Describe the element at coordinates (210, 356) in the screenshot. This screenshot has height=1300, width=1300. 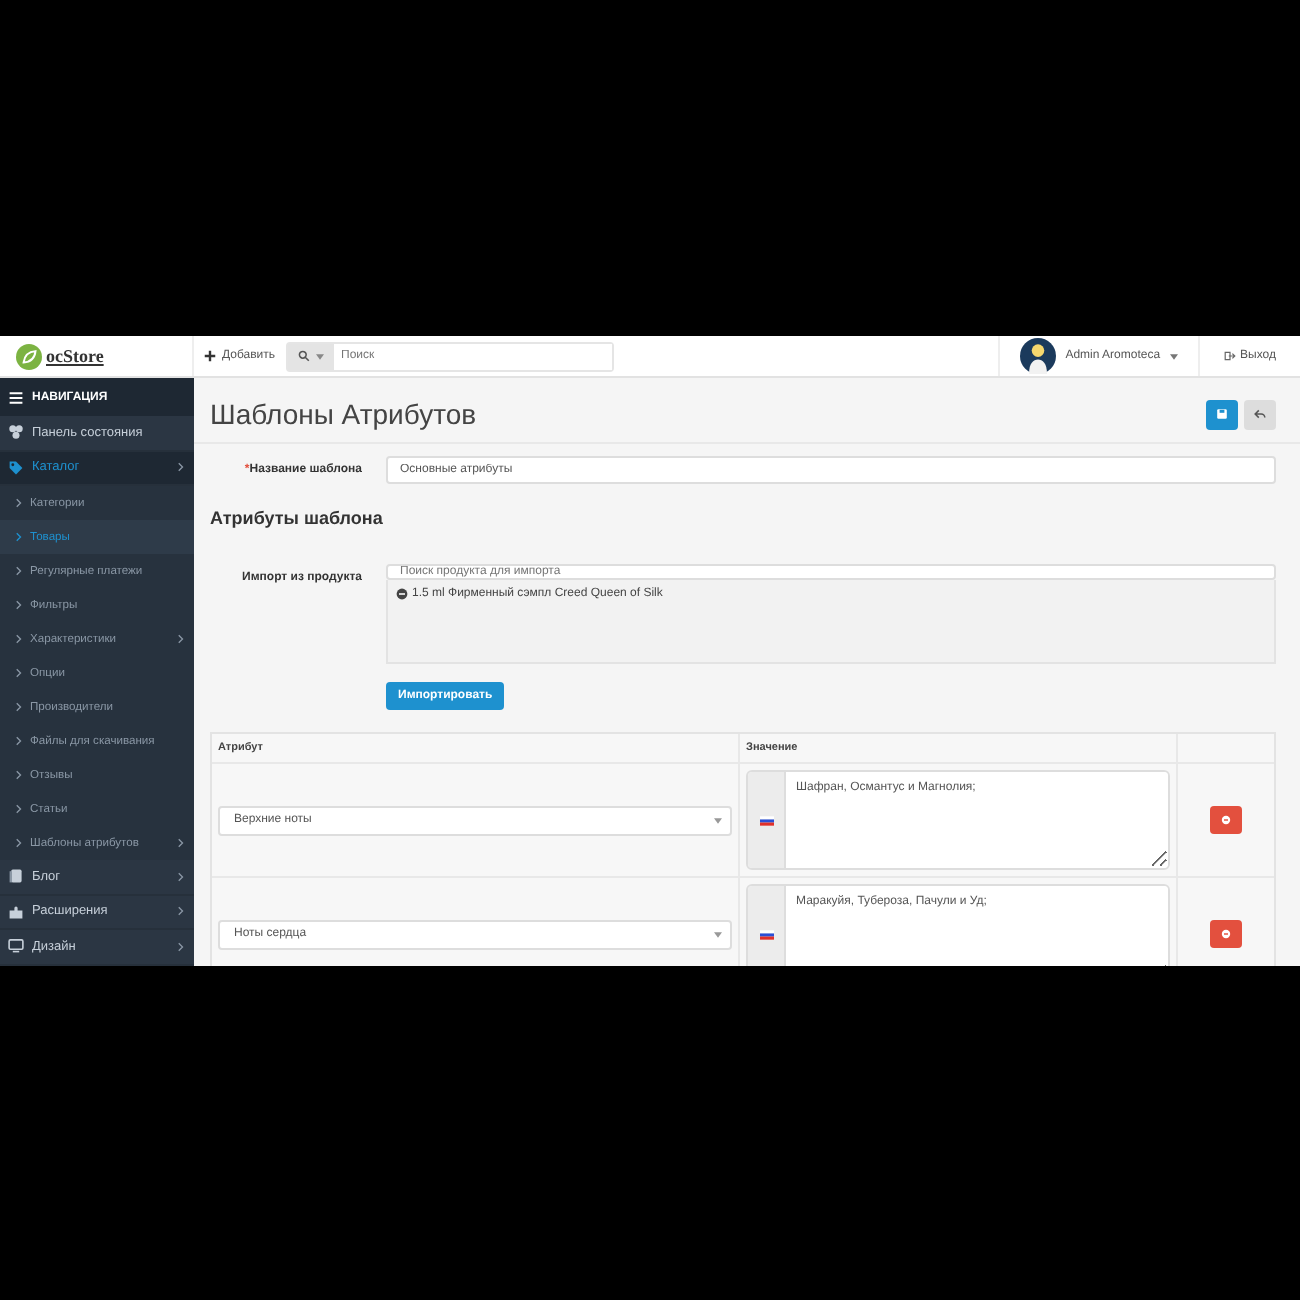
I see `plus-icon` at that location.